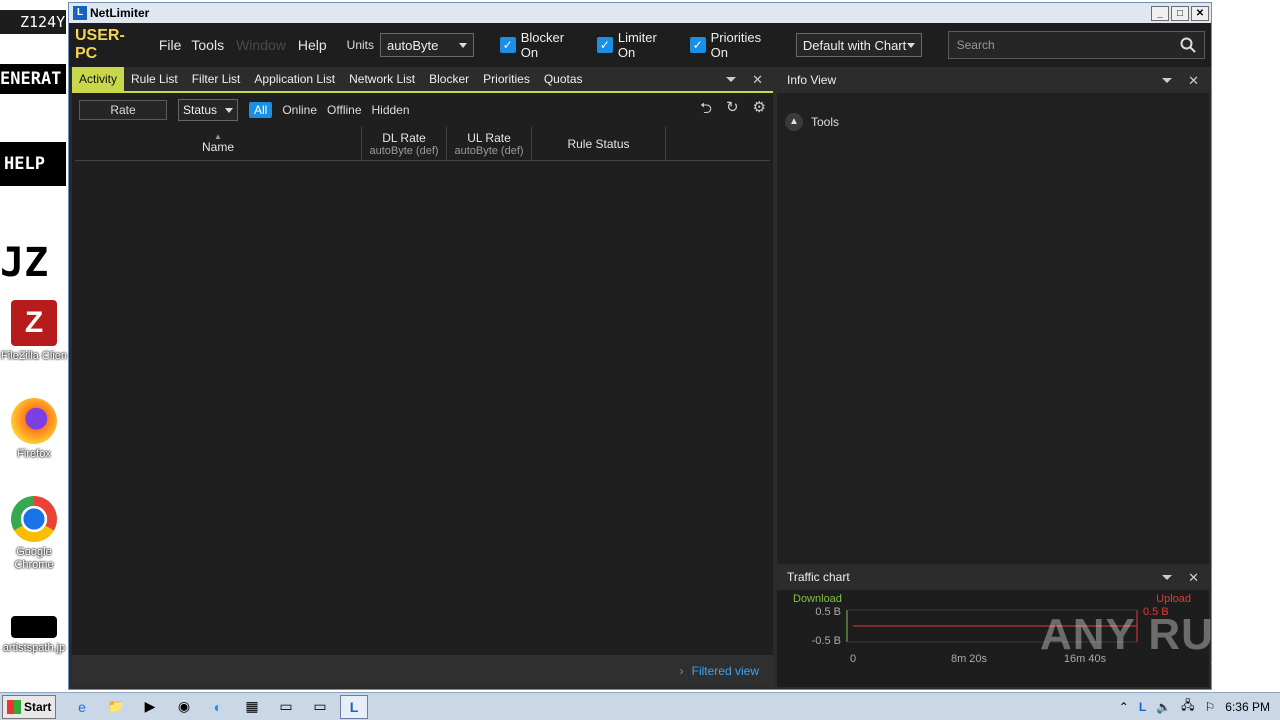 This screenshot has width=1280, height=720. What do you see at coordinates (286, 707) in the screenshot?
I see `window-taskbar-icon: ▭` at bounding box center [286, 707].